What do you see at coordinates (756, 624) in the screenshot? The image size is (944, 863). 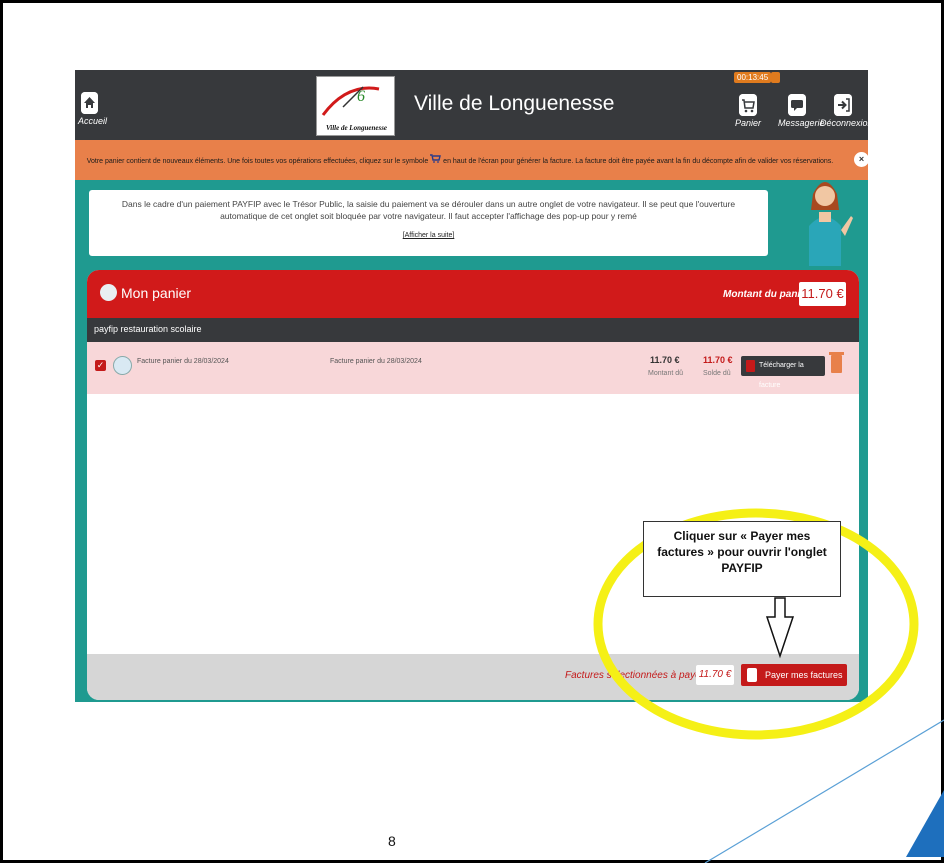 I see `annotation-layer` at bounding box center [756, 624].